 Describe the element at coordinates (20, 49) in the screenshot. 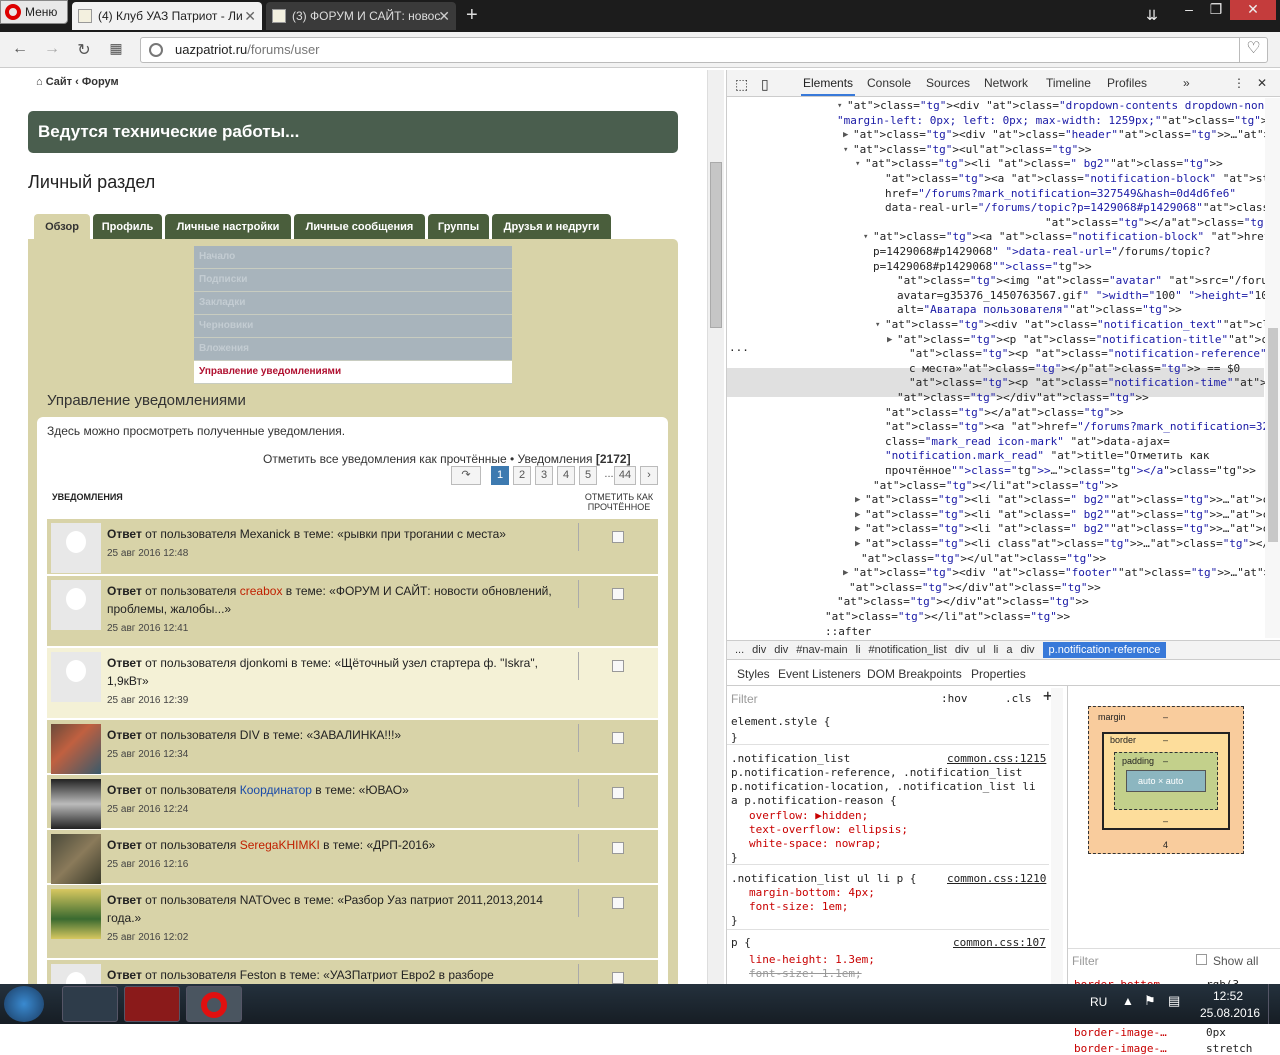

I see `back-icon: ←` at that location.